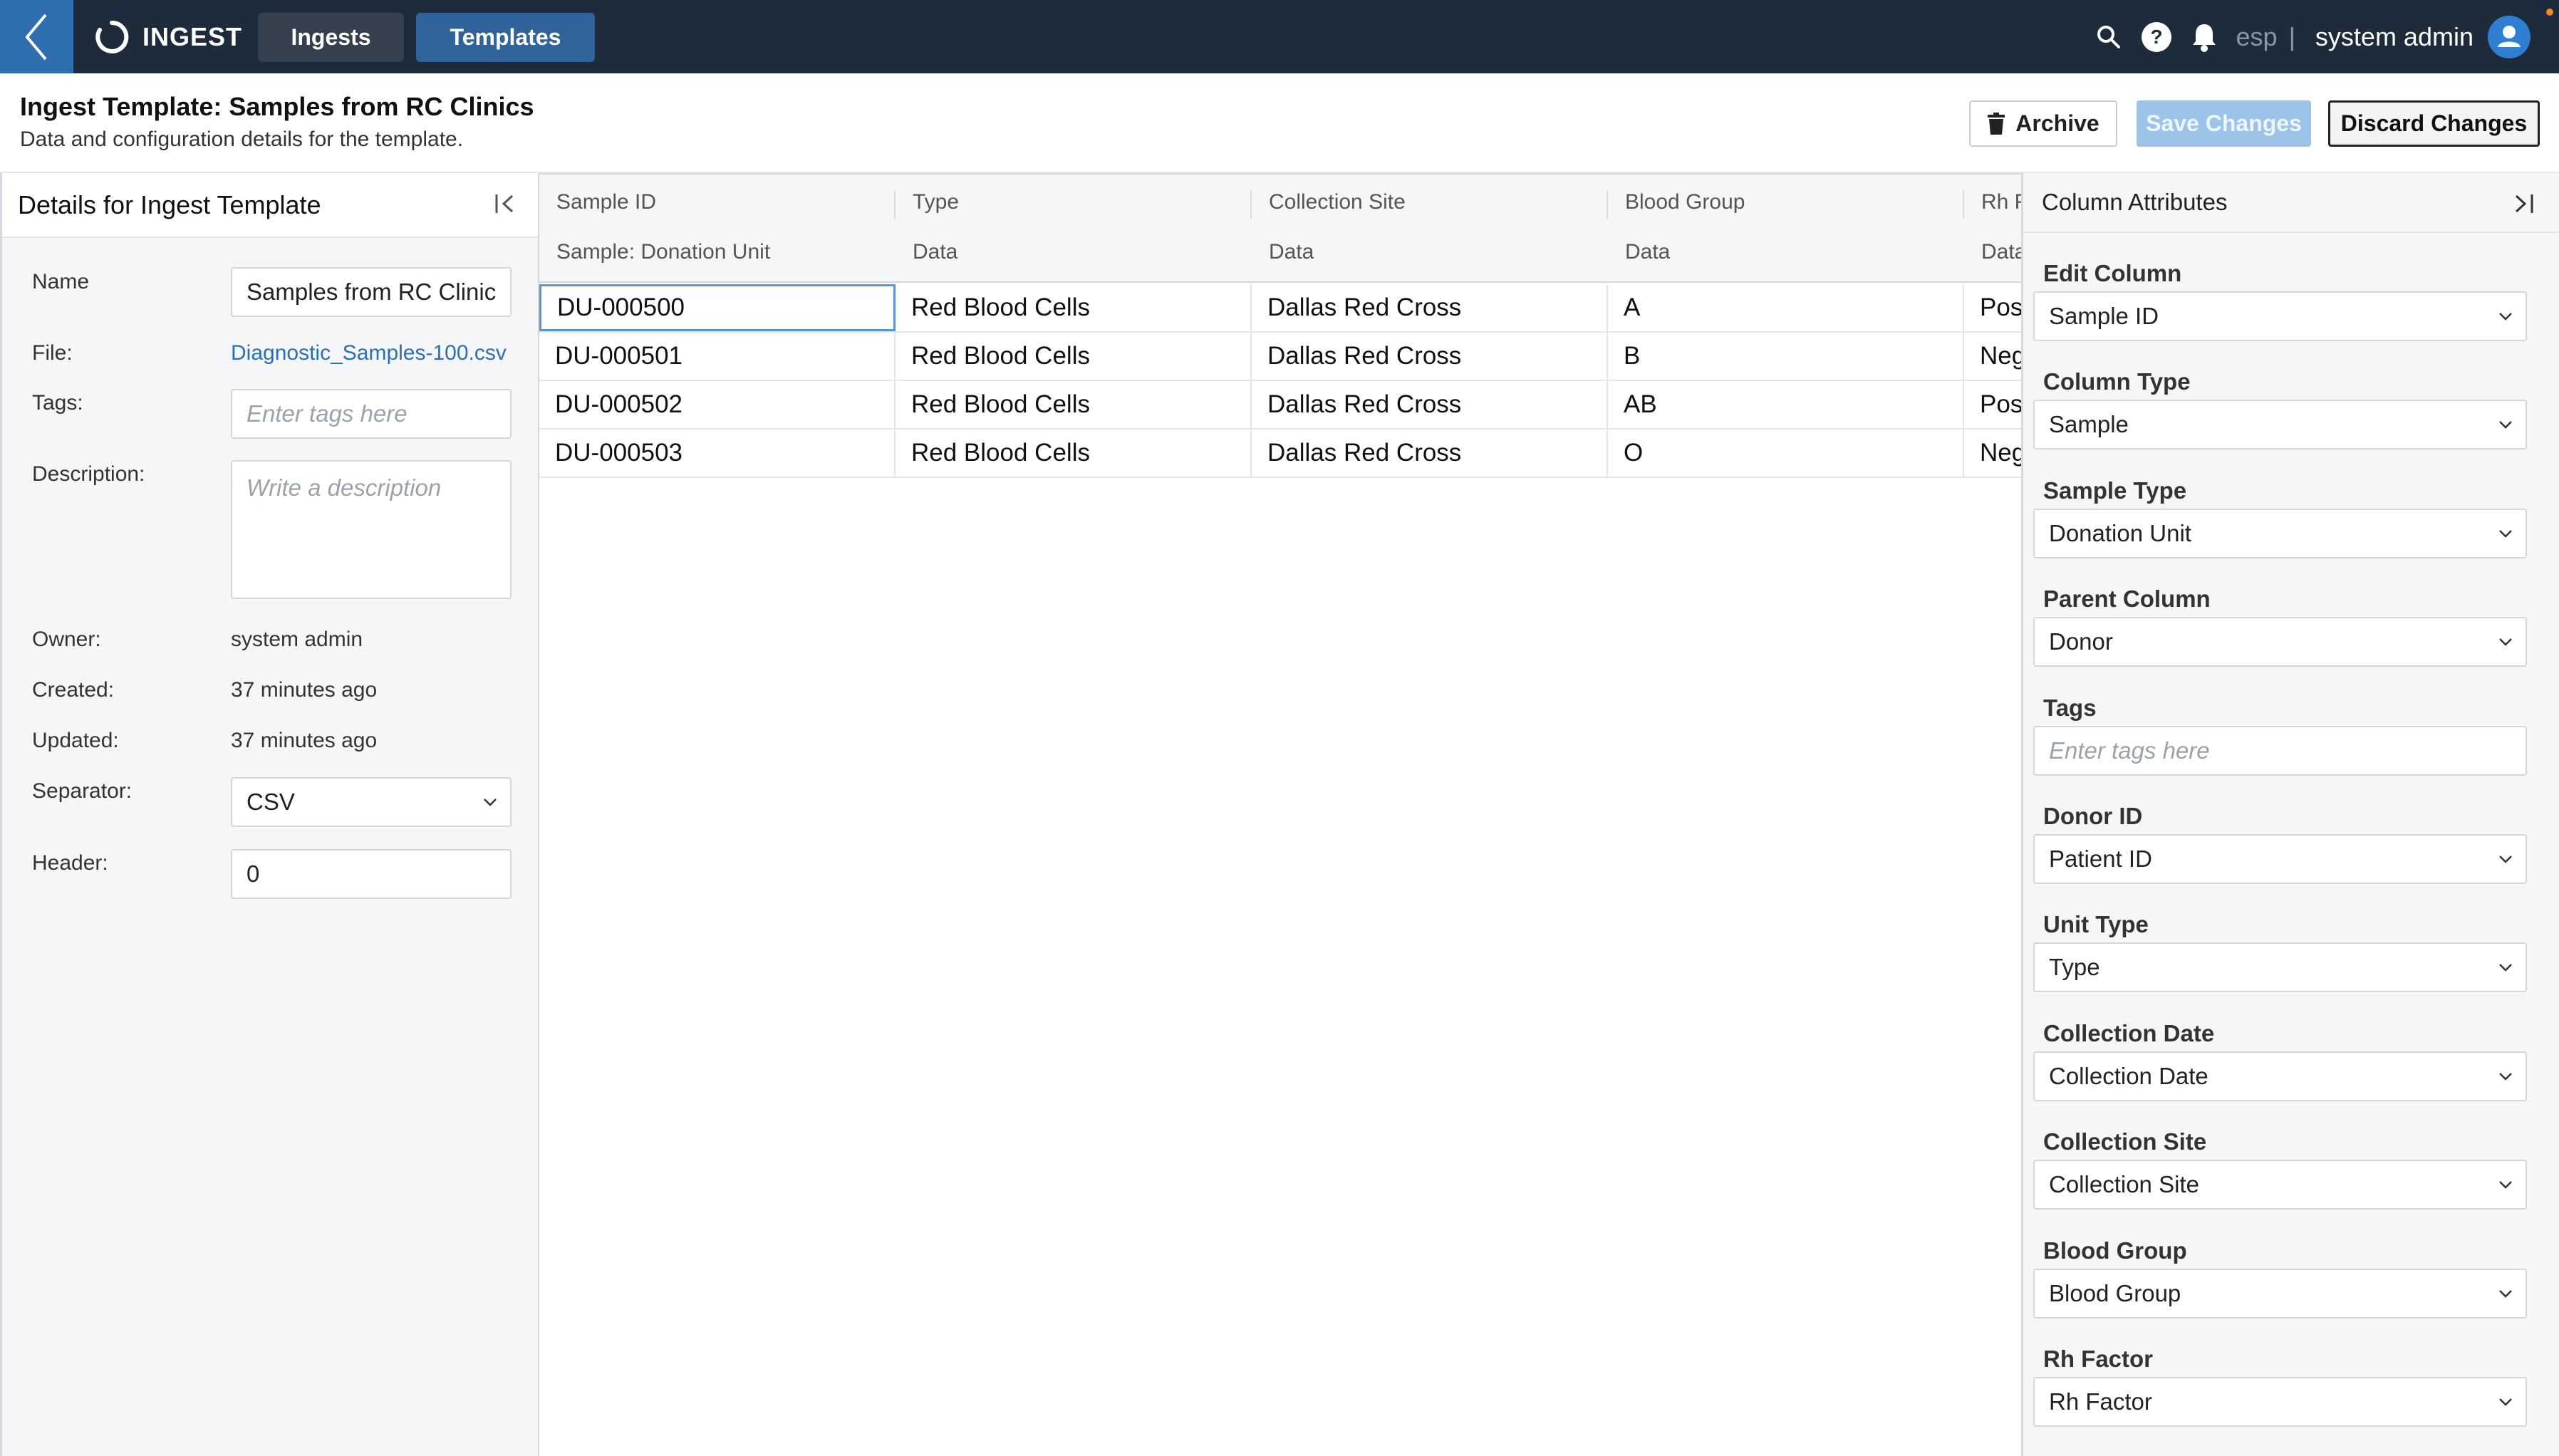  Describe the element at coordinates (168, 36) in the screenshot. I see `brand: INGEST` at that location.